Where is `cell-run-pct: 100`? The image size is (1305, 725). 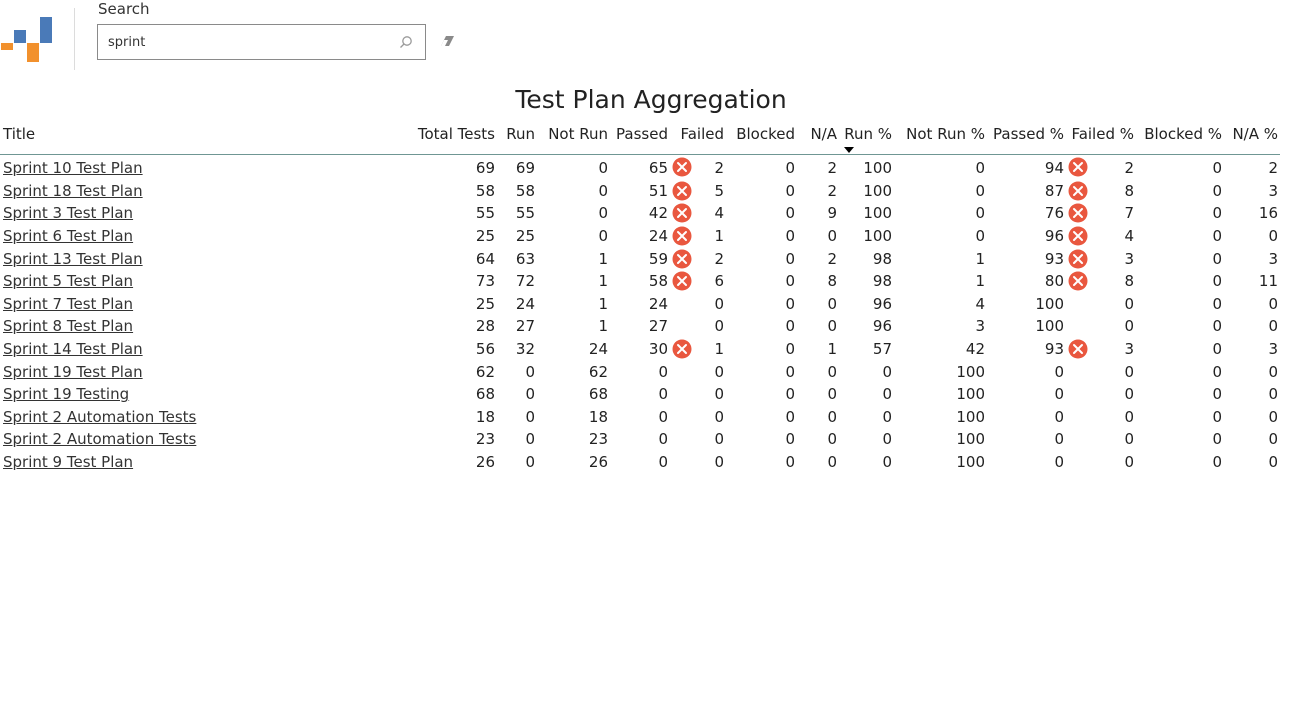
cell-run-pct: 100 is located at coordinates (866, 167).